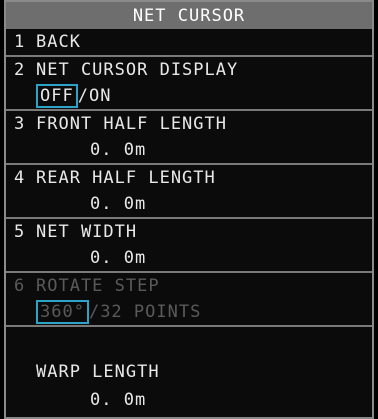  Describe the element at coordinates (189, 150) in the screenshot. I see `front-half-length-value: 0. 0m` at that location.